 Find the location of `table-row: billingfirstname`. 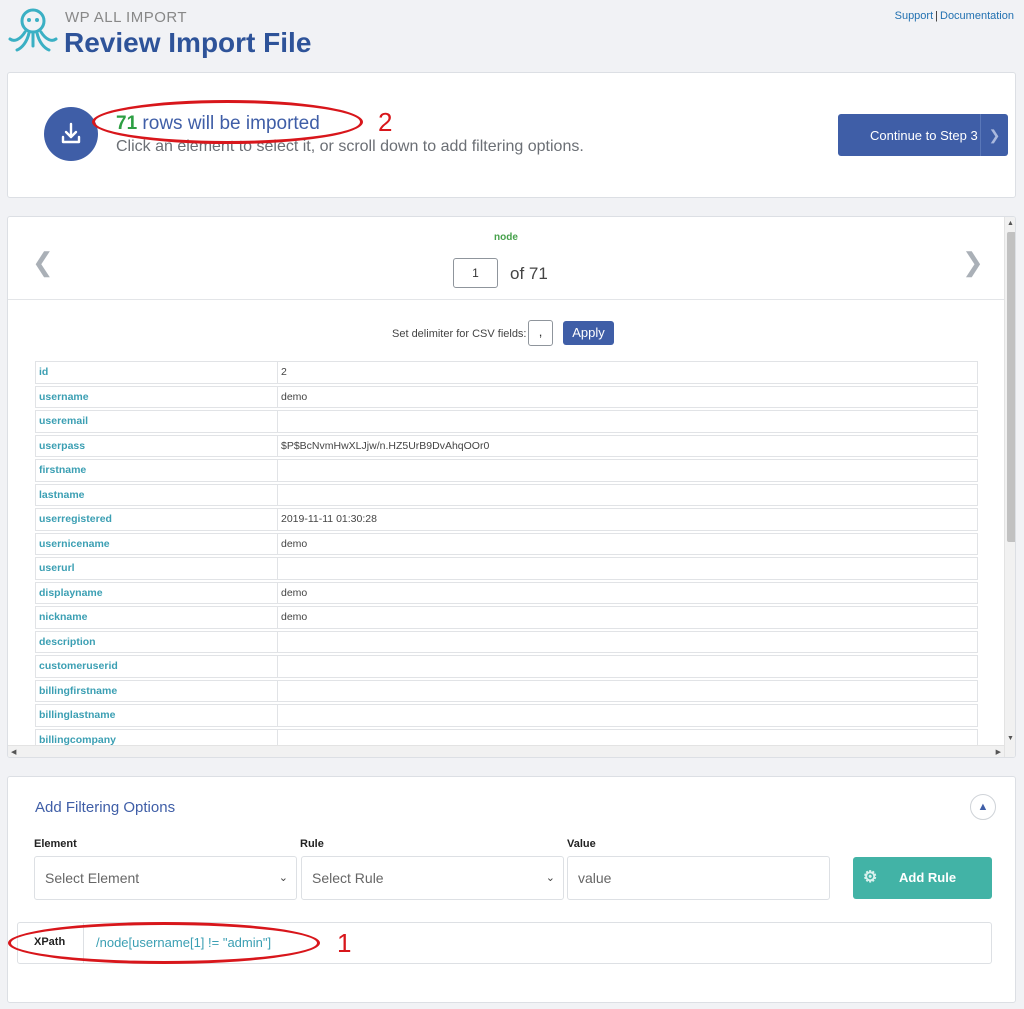

table-row: billingfirstname is located at coordinates (506, 690).